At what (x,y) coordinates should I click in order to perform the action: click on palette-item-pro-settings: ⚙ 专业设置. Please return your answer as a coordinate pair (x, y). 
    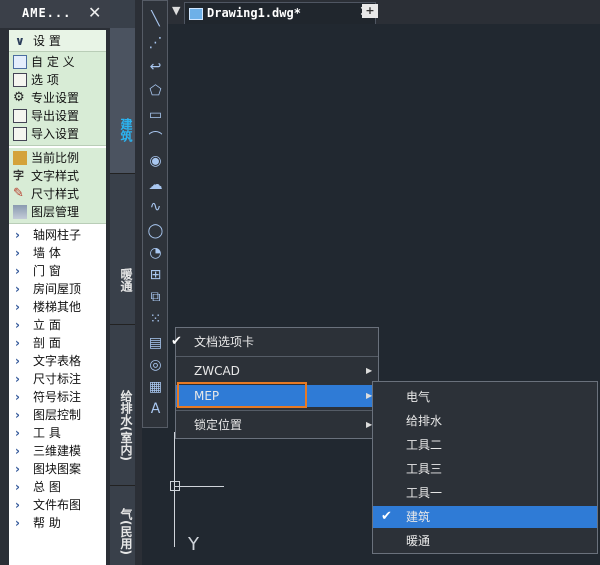
    Looking at the image, I should click on (57, 98).